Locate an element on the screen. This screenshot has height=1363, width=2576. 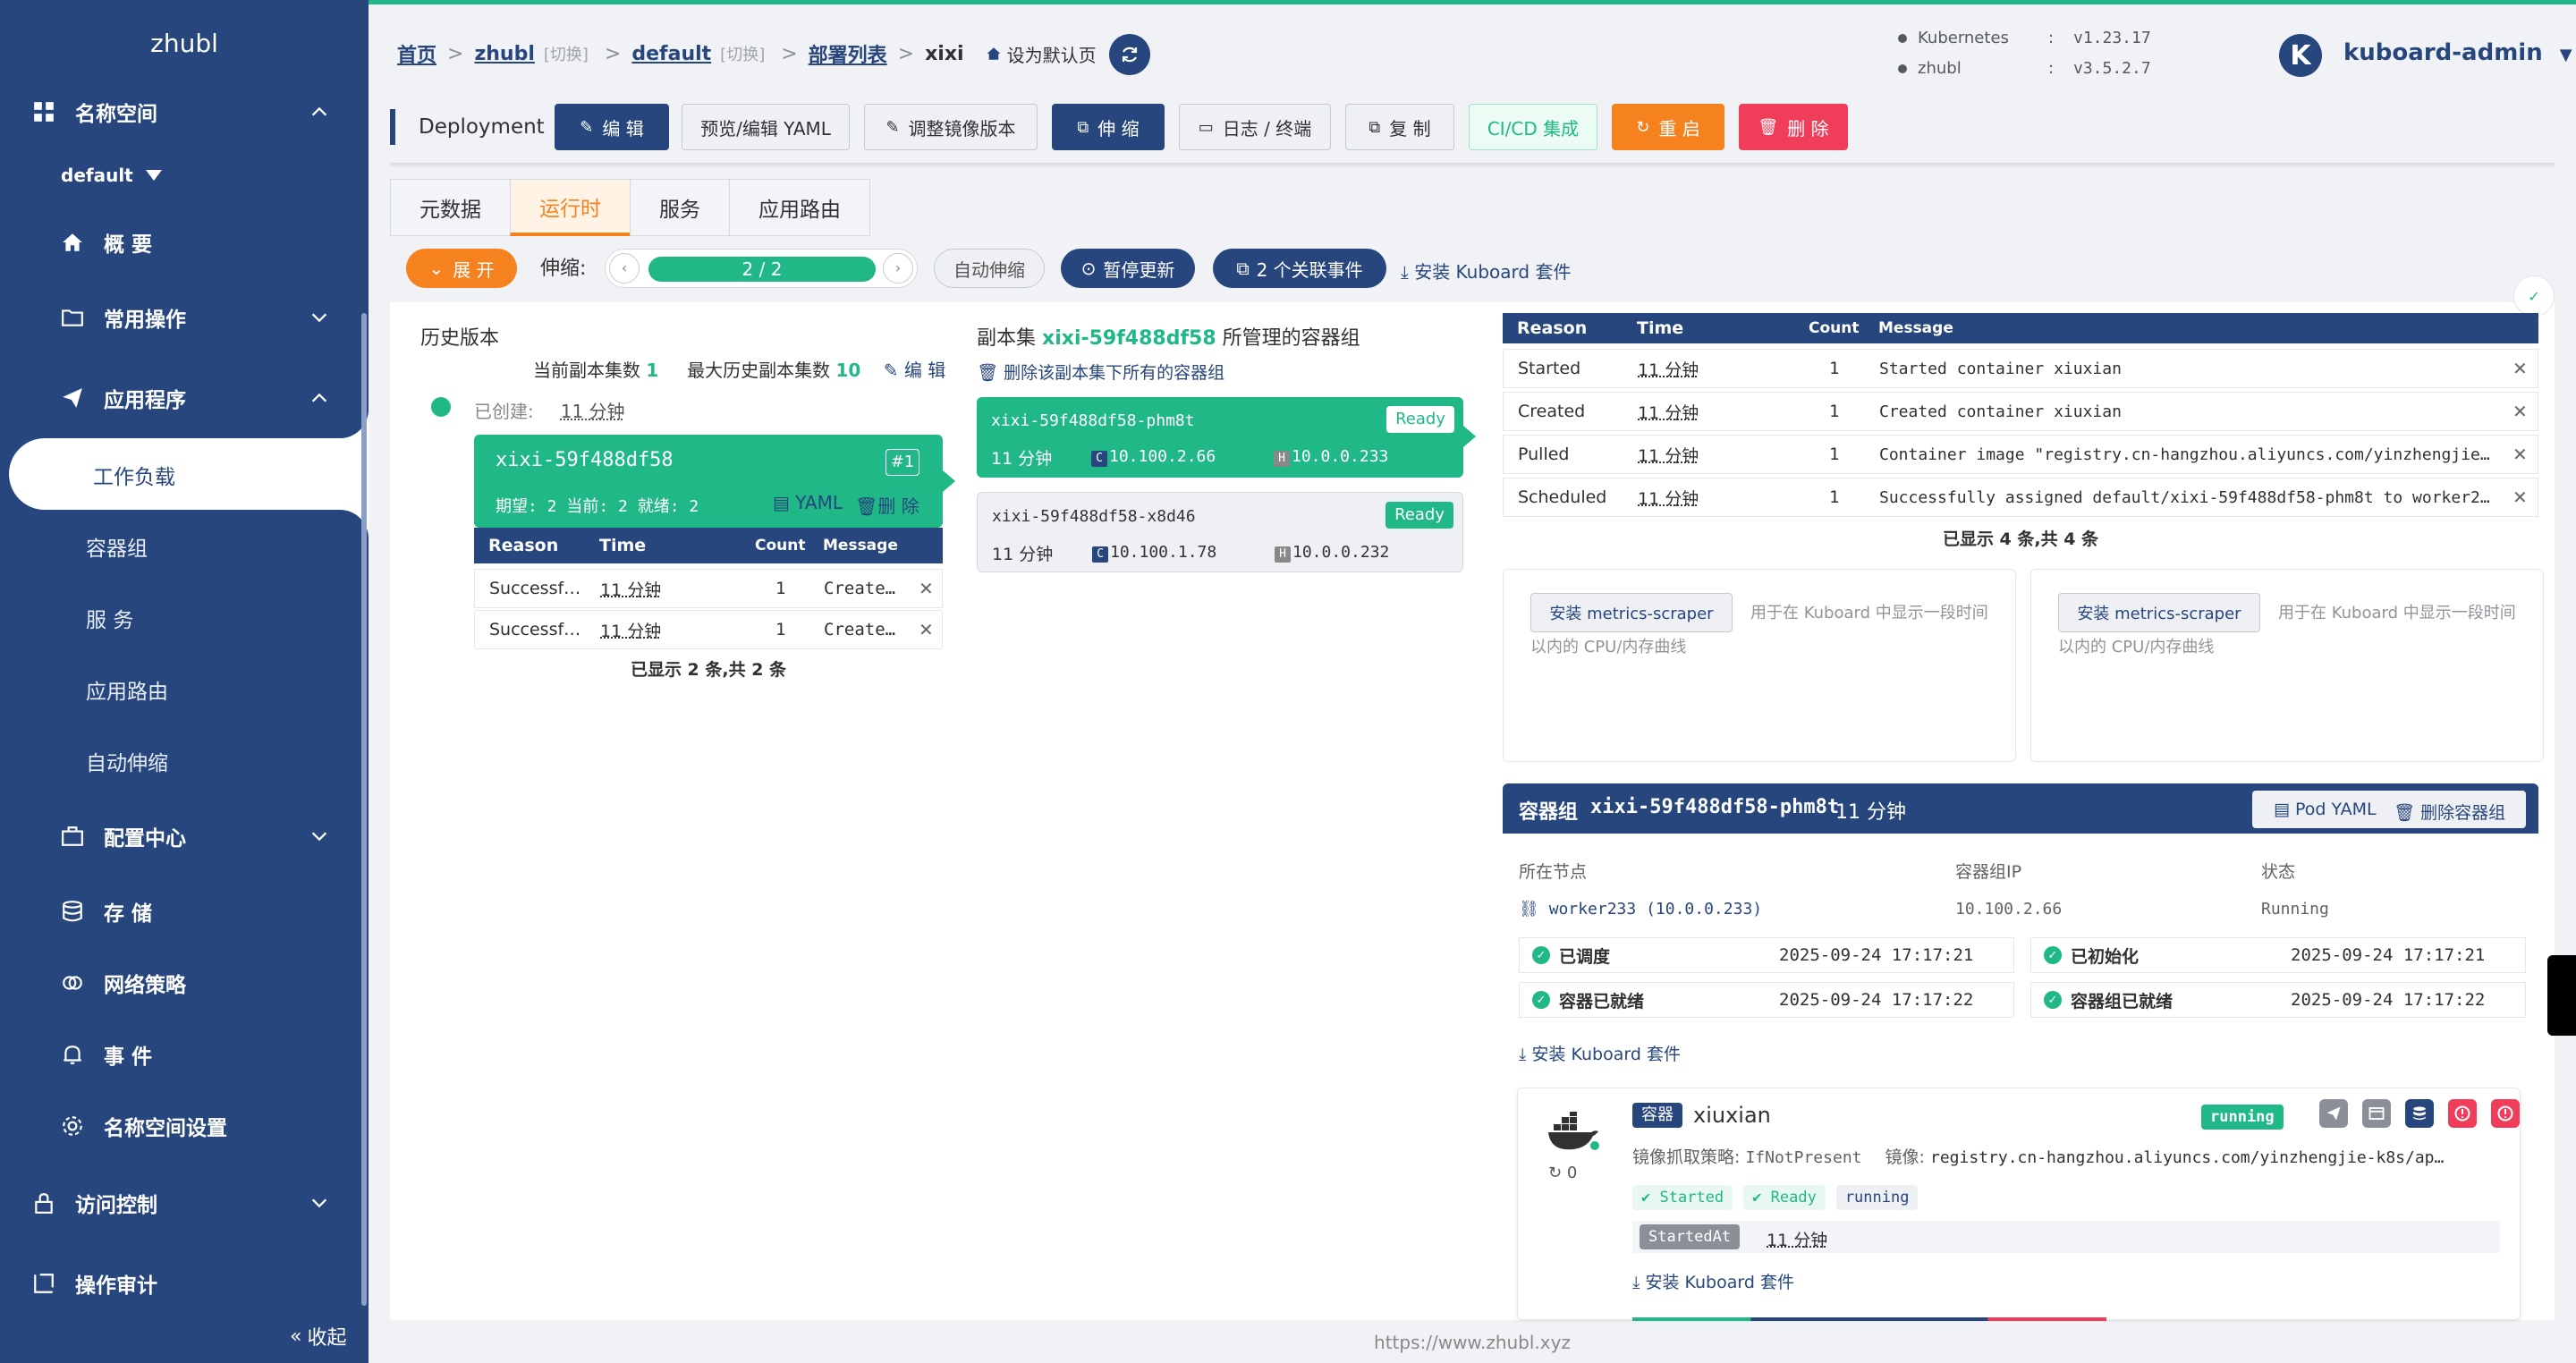
delete-button: 🗑 删 除 is located at coordinates (1793, 127).